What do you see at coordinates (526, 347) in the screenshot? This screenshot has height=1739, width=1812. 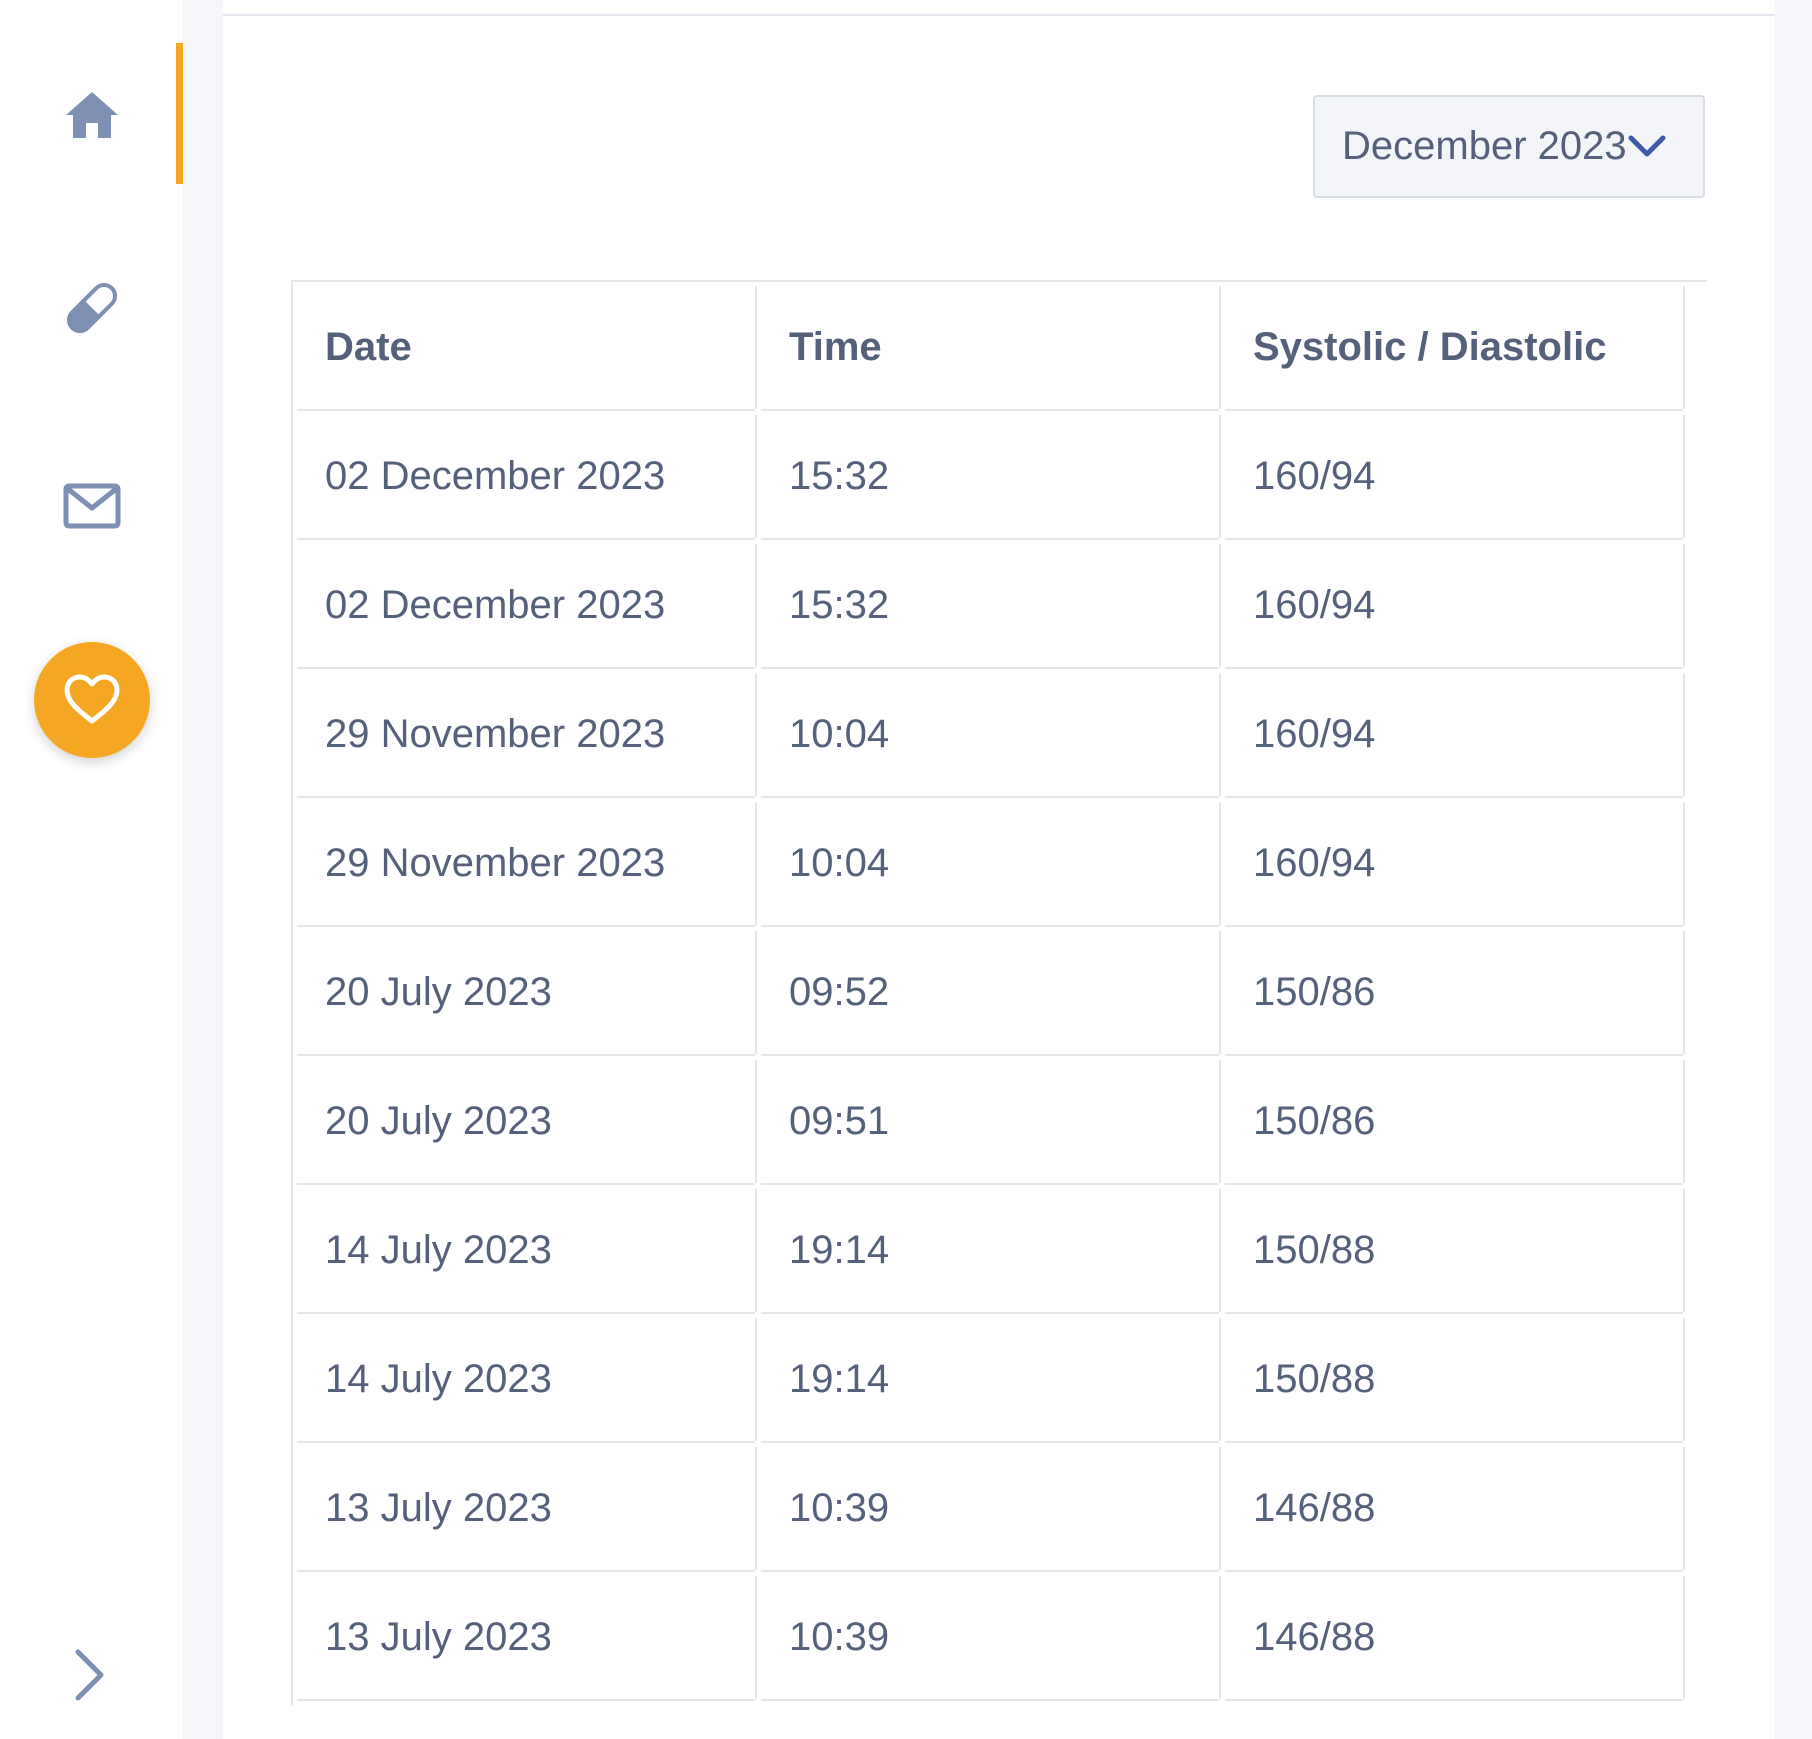 I see `column-header-date: Date` at bounding box center [526, 347].